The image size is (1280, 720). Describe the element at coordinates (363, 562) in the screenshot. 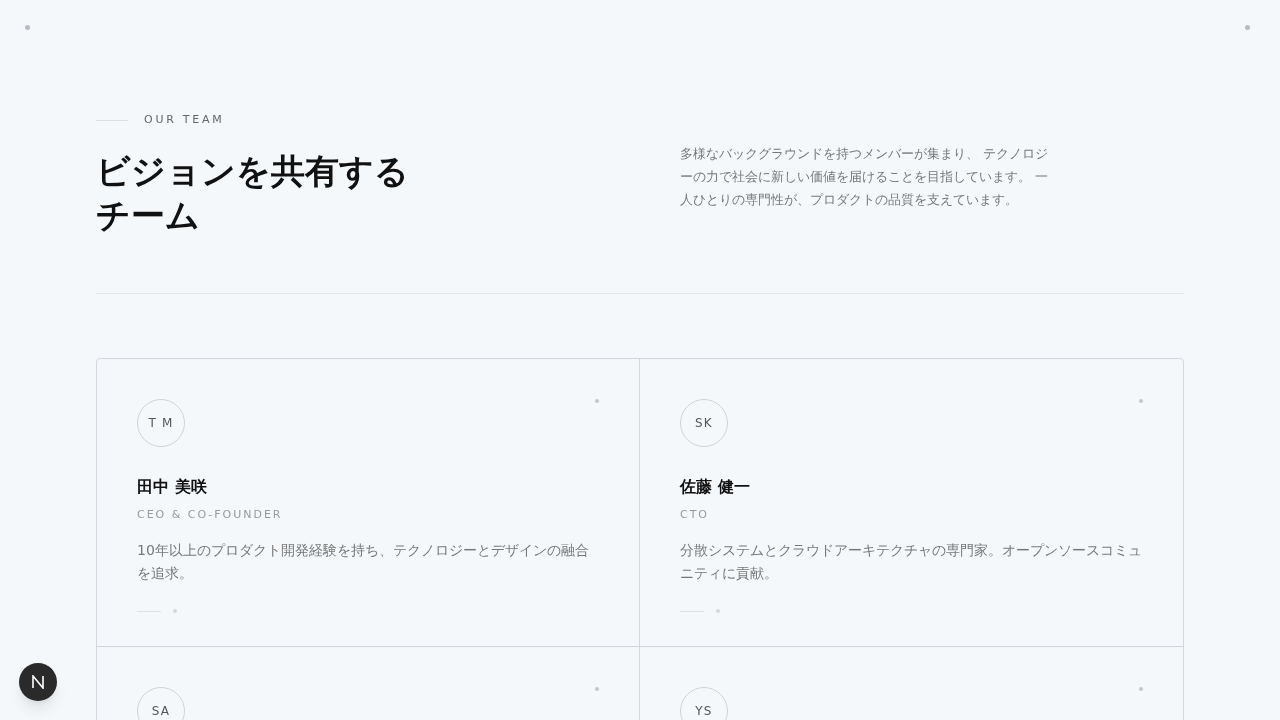

I see `member-bio: 10年以上のプロダクト開発経験を持ち、テクノロジーとデザインの融合を追求。` at that location.